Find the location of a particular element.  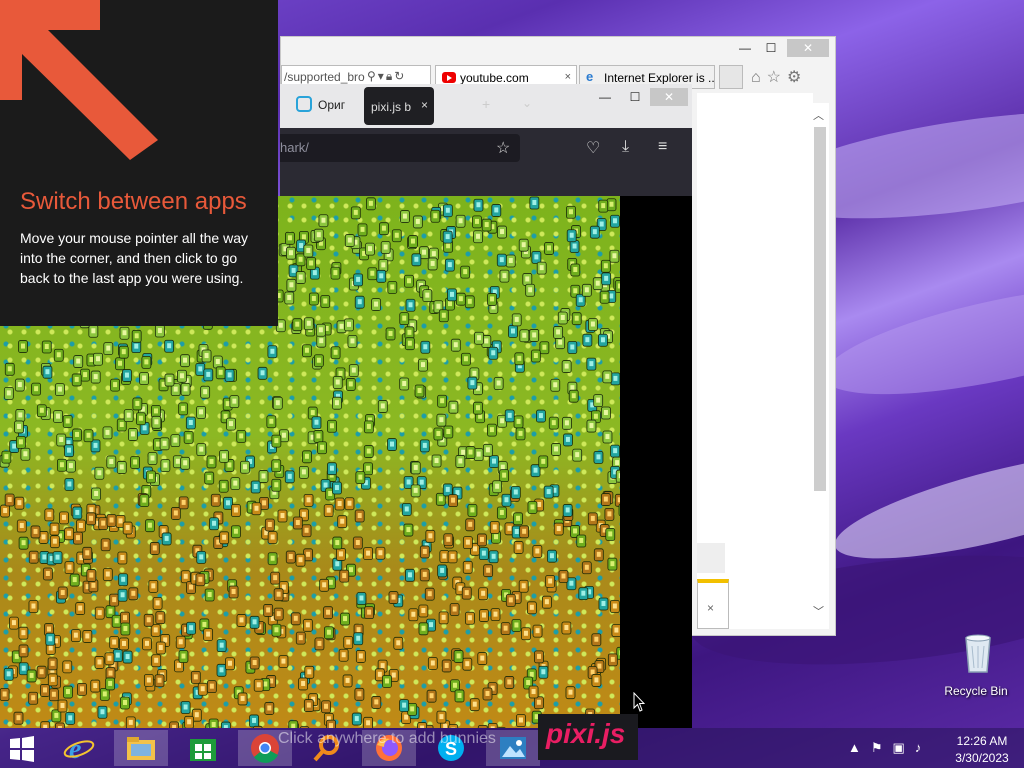

firefox-maximize-button: ☐ is located at coordinates (635, 97).